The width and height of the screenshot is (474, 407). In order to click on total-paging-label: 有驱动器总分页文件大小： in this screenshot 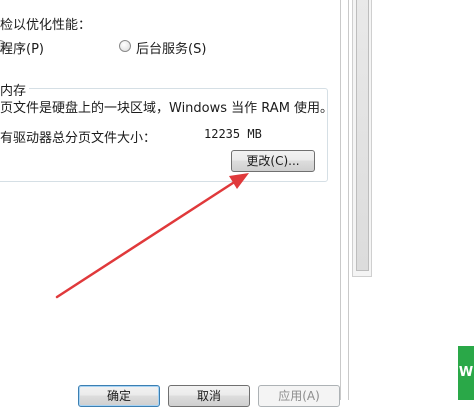, I will do `click(78, 138)`.